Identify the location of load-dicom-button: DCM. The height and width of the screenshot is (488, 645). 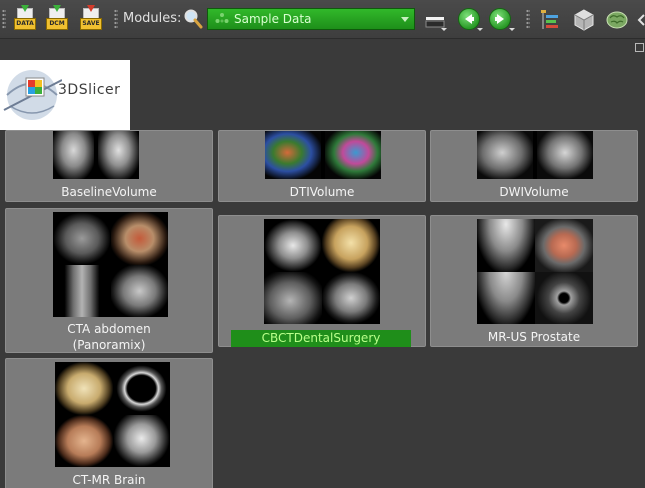
(55, 19).